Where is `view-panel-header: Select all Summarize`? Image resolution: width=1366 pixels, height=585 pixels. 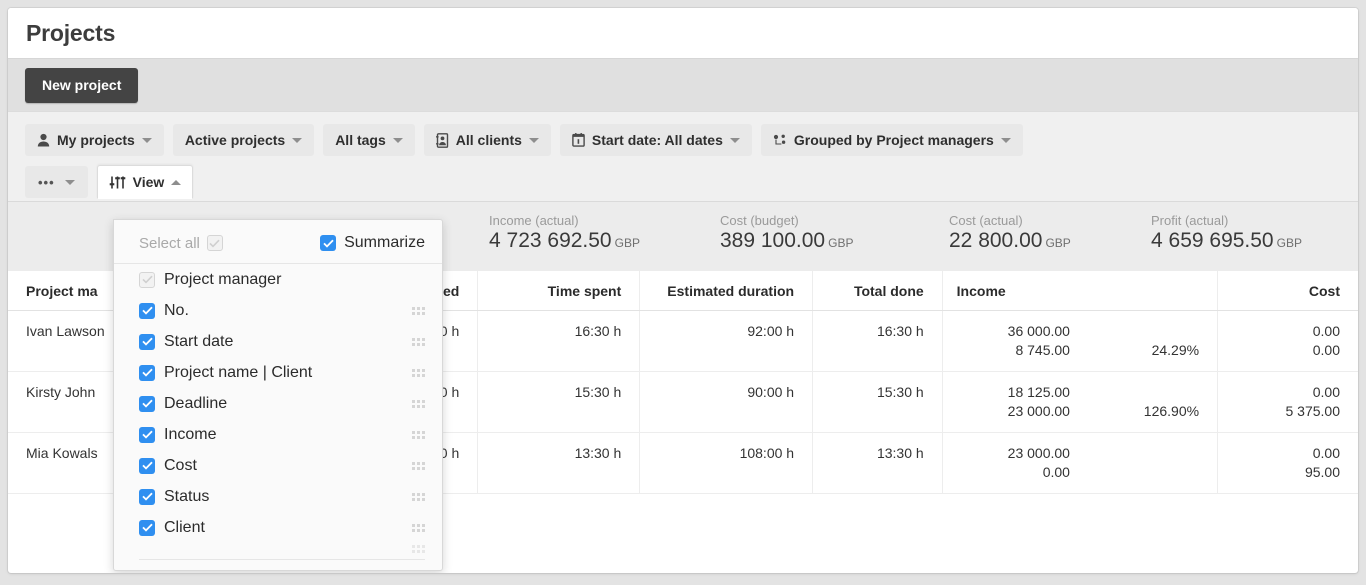 view-panel-header: Select all Summarize is located at coordinates (278, 242).